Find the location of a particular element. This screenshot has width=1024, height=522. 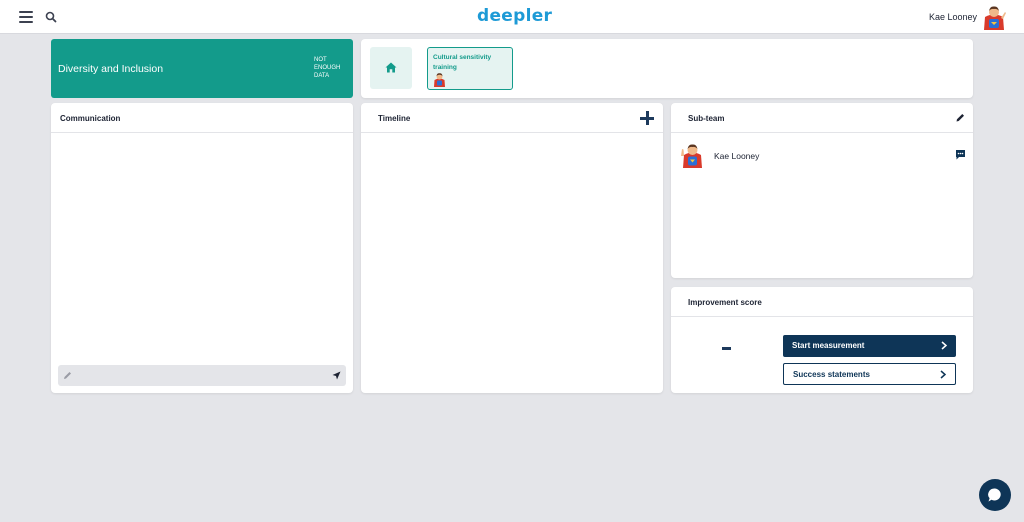

team-card: Diversity and Inclusion NOT ENOUGH DATA is located at coordinates (202, 68).